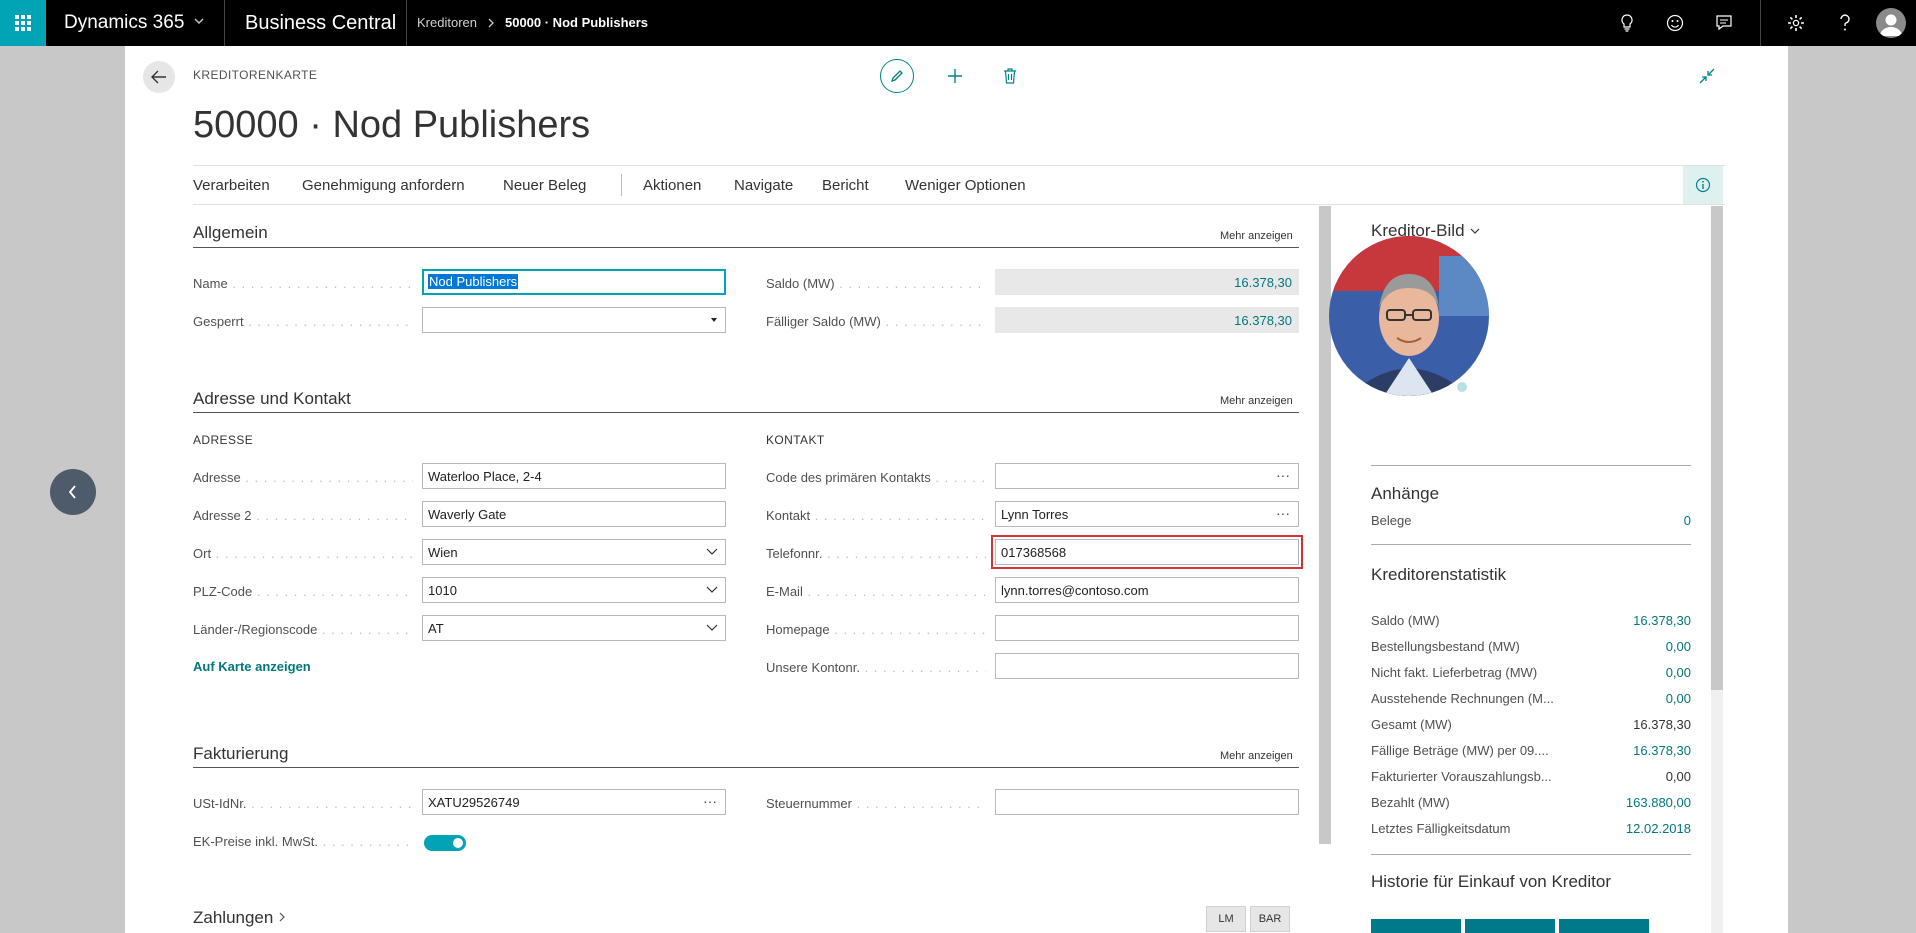  Describe the element at coordinates (1147, 320) in the screenshot. I see `faelliger-saldo-value: 16.378,30` at that location.